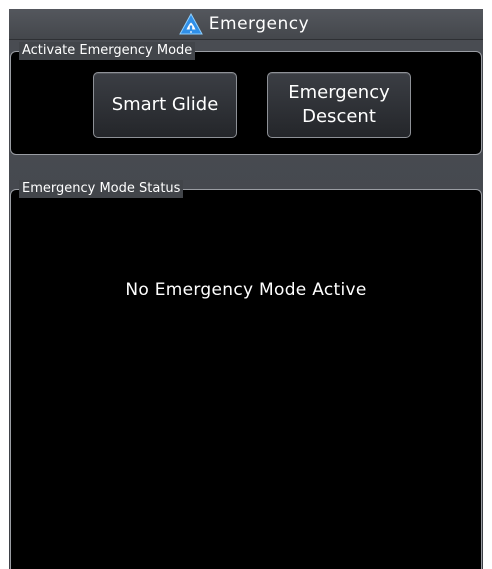 Image resolution: width=492 pixels, height=569 pixels. I want to click on emergency-descent-button: Emergency Descent, so click(339, 105).